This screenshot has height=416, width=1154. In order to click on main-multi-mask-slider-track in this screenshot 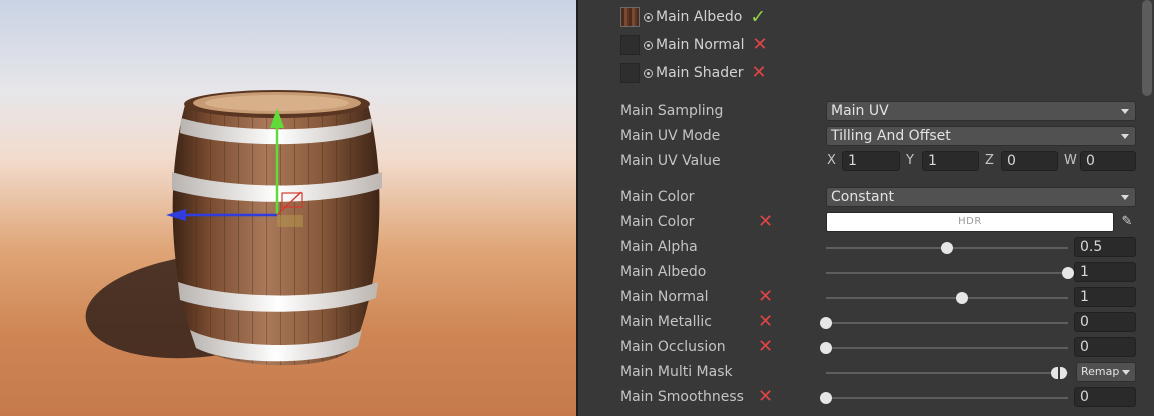, I will do `click(947, 373)`.